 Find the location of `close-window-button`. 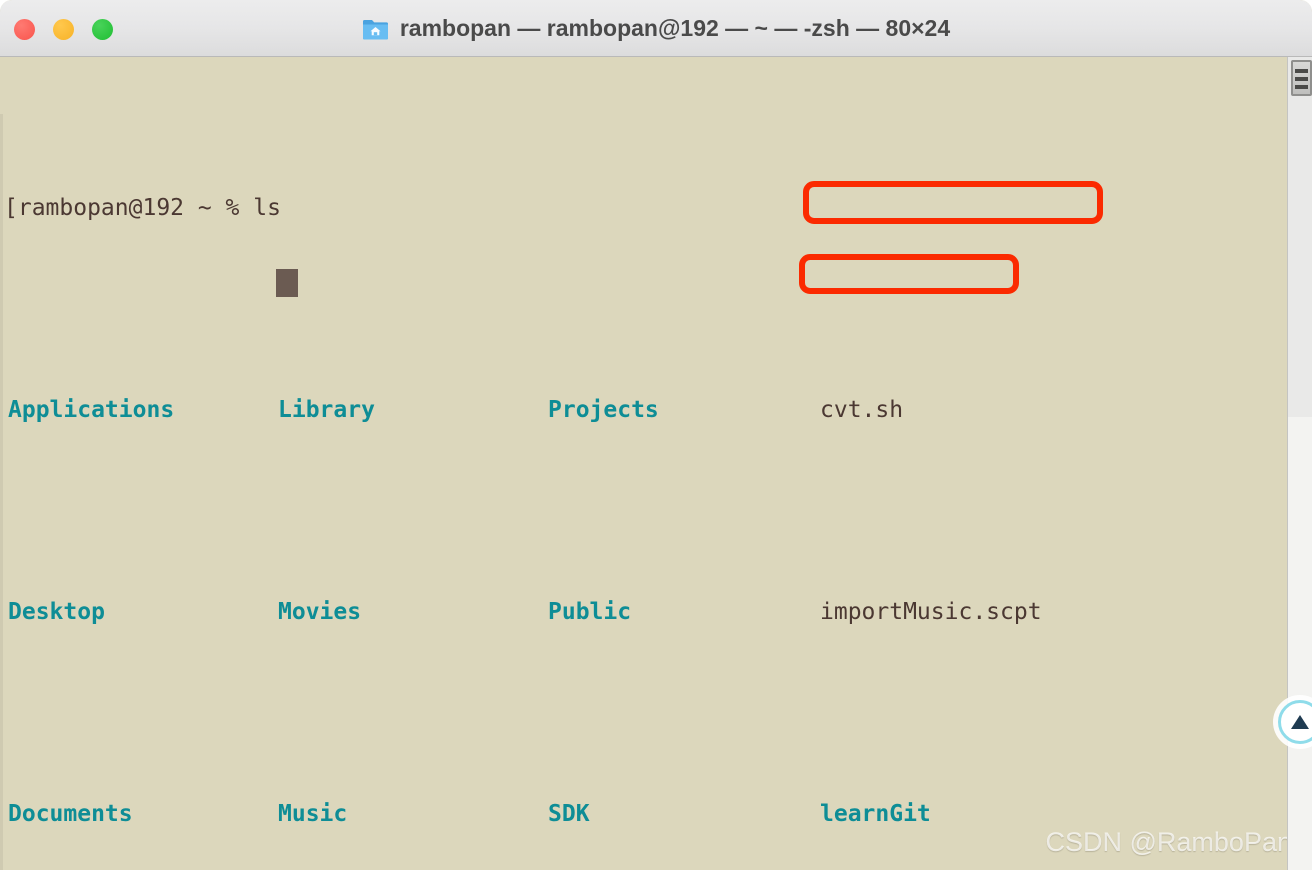

close-window-button is located at coordinates (24, 29).